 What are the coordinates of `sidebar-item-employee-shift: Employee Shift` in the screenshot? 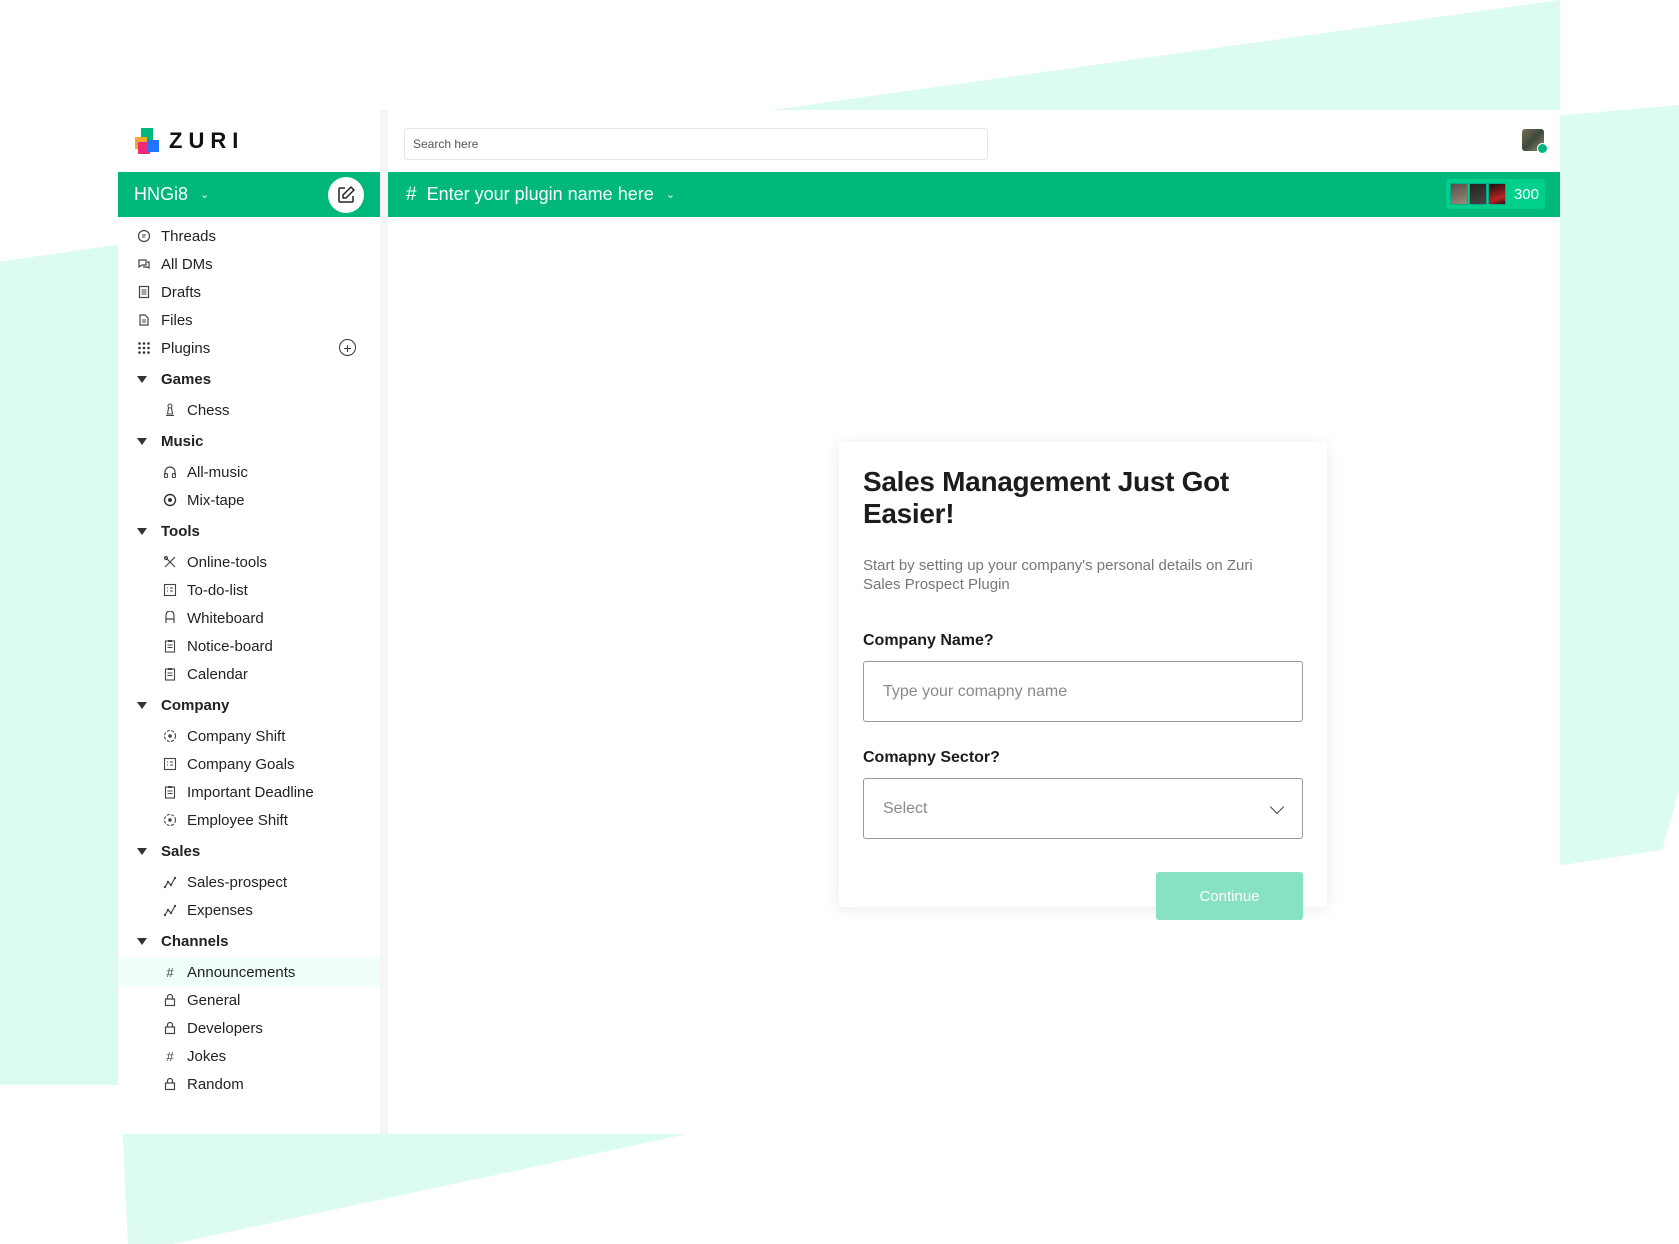 It's located at (249, 820).